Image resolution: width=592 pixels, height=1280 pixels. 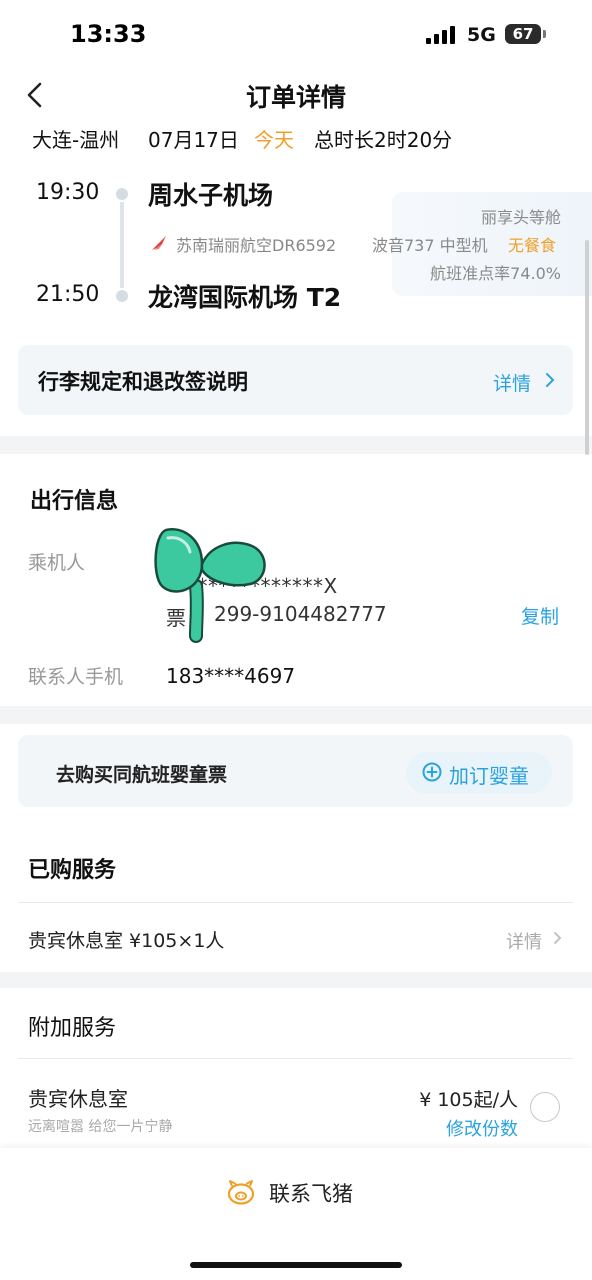 What do you see at coordinates (68, 294) in the screenshot?
I see `arrival-time: 21:50` at bounding box center [68, 294].